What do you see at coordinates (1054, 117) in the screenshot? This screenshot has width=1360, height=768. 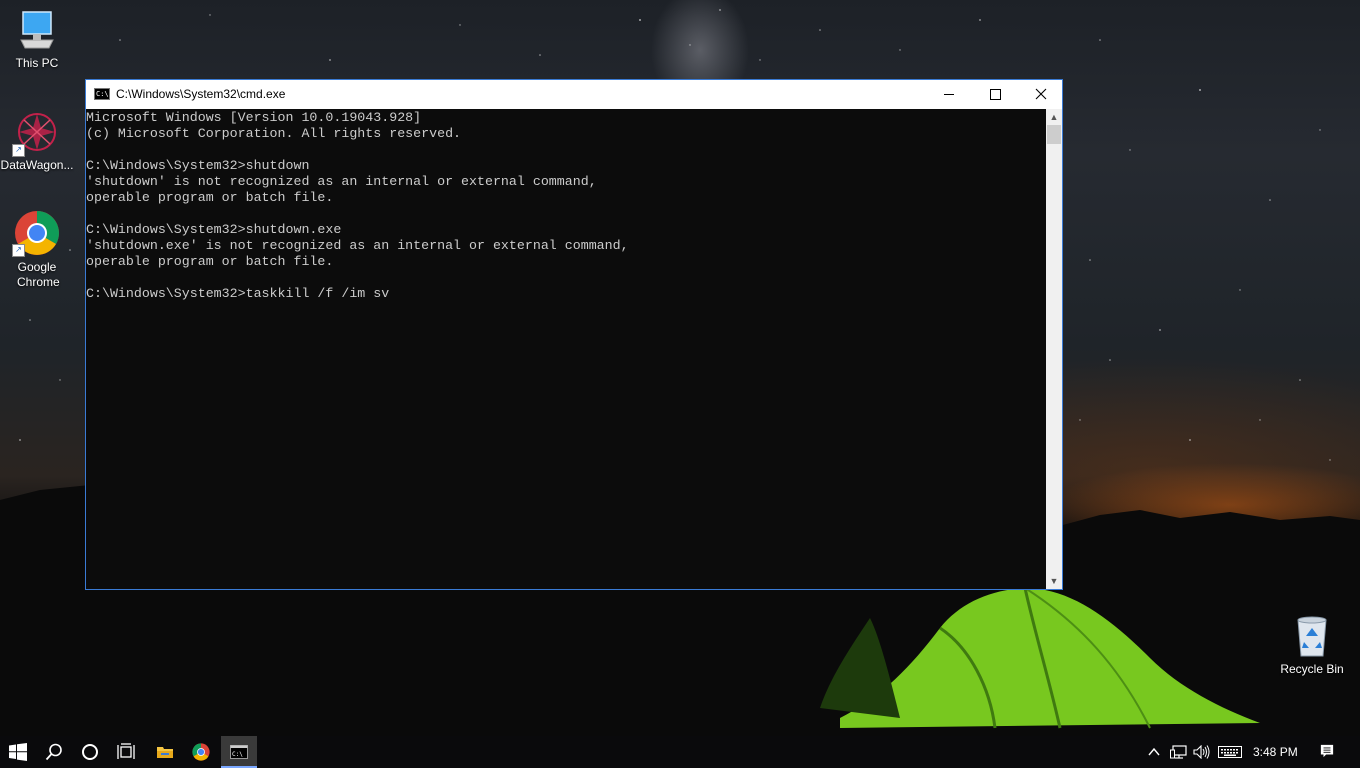 I see `scroll-up-icon: ▲` at bounding box center [1054, 117].